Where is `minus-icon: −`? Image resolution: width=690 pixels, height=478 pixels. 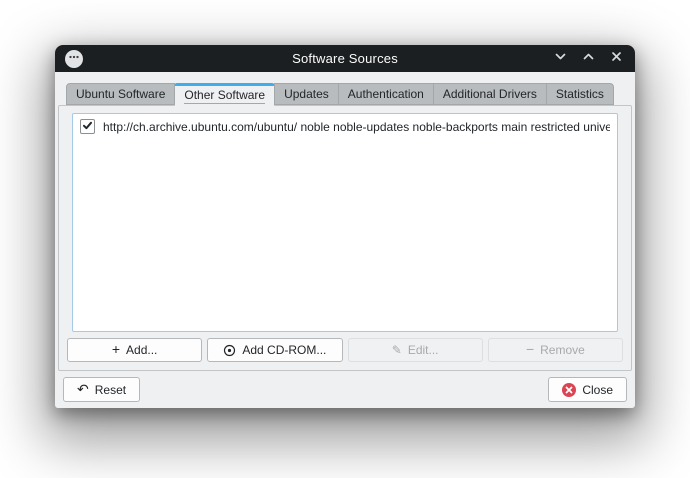 minus-icon: − is located at coordinates (530, 349).